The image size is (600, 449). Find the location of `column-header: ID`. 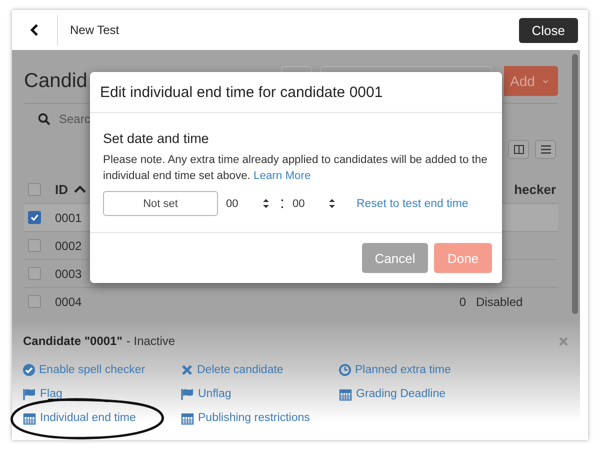

column-header: ID is located at coordinates (61, 189).